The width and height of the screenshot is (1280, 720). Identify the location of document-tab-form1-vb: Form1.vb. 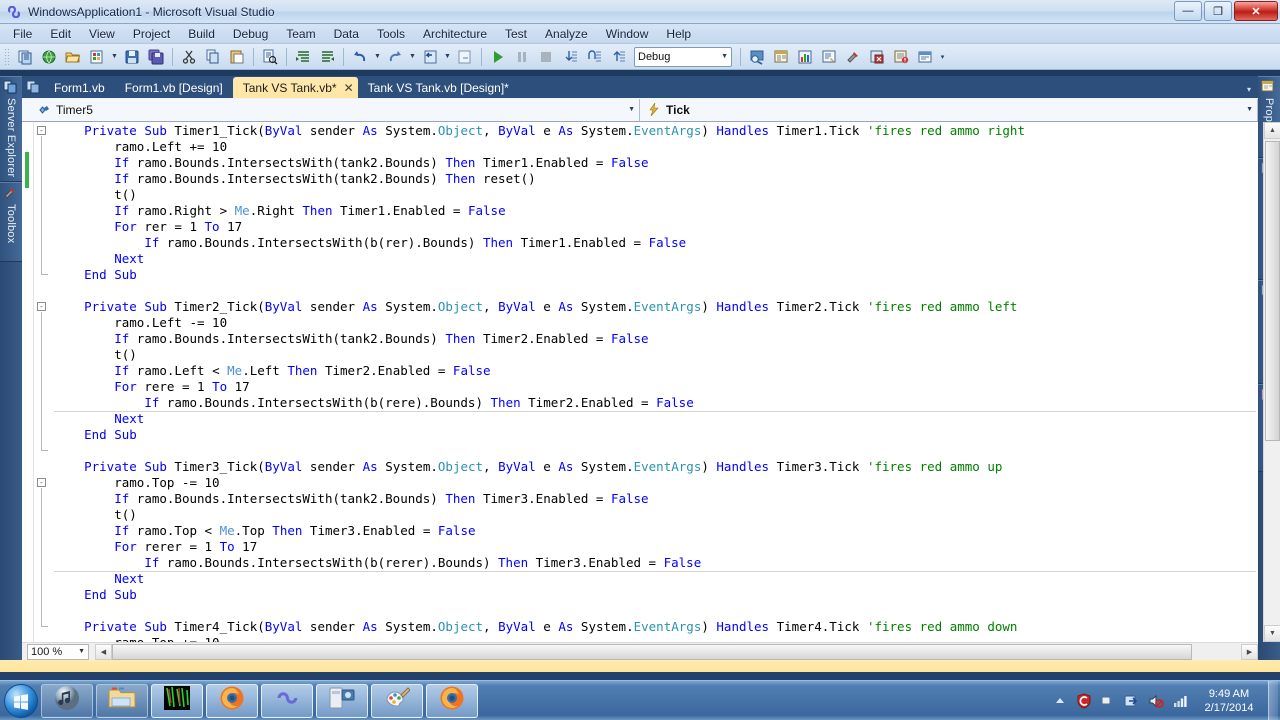
(79, 87).